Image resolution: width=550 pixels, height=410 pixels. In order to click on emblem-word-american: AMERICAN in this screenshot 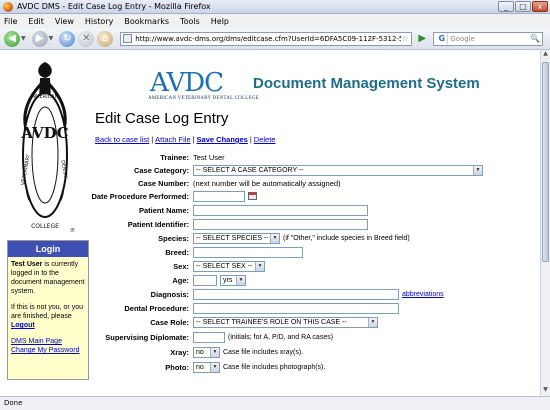, I will do `click(45, 97)`.